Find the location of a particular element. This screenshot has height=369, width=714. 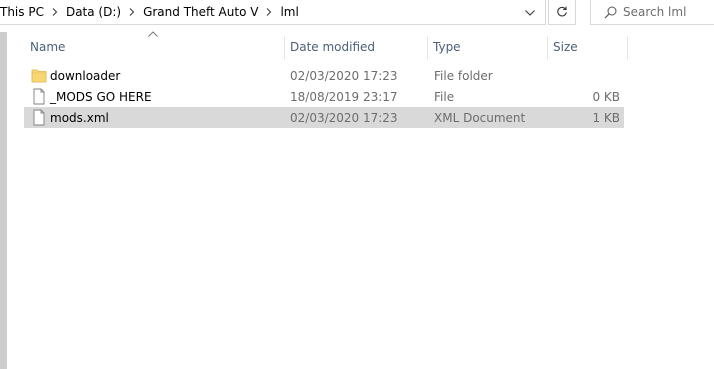

file-name: mods.xml is located at coordinates (79, 117).